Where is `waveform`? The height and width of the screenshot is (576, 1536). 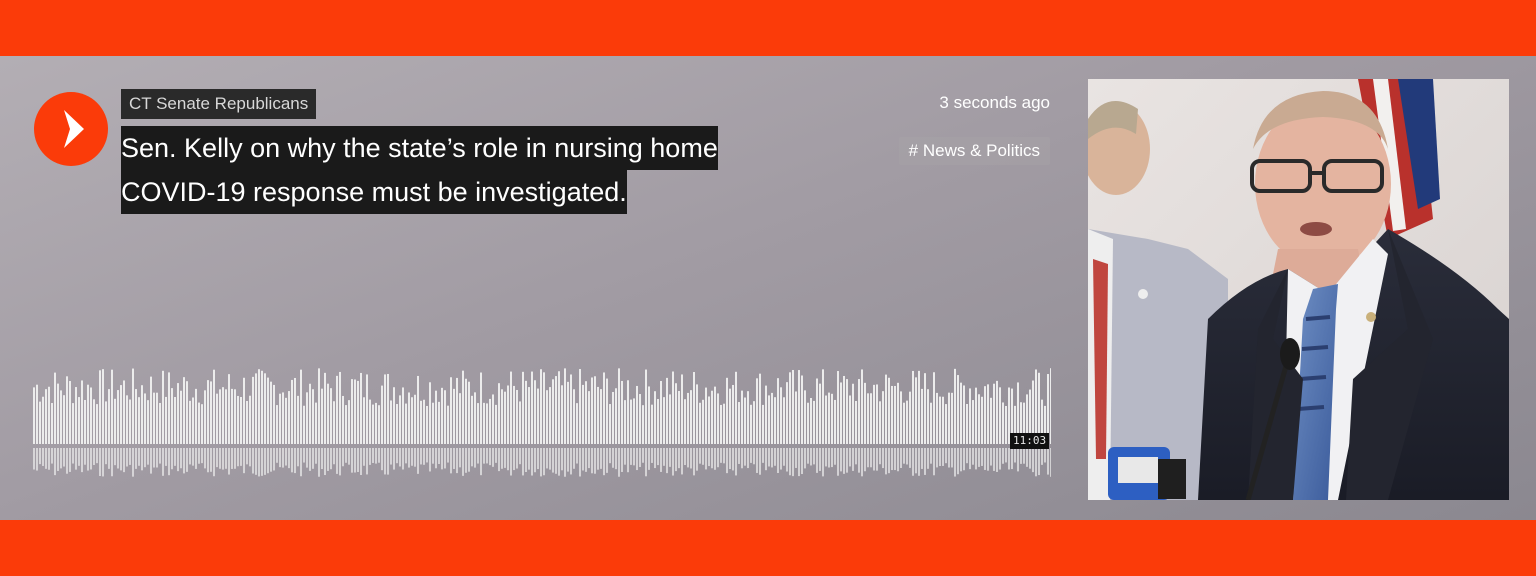
waveform is located at coordinates (542, 426).